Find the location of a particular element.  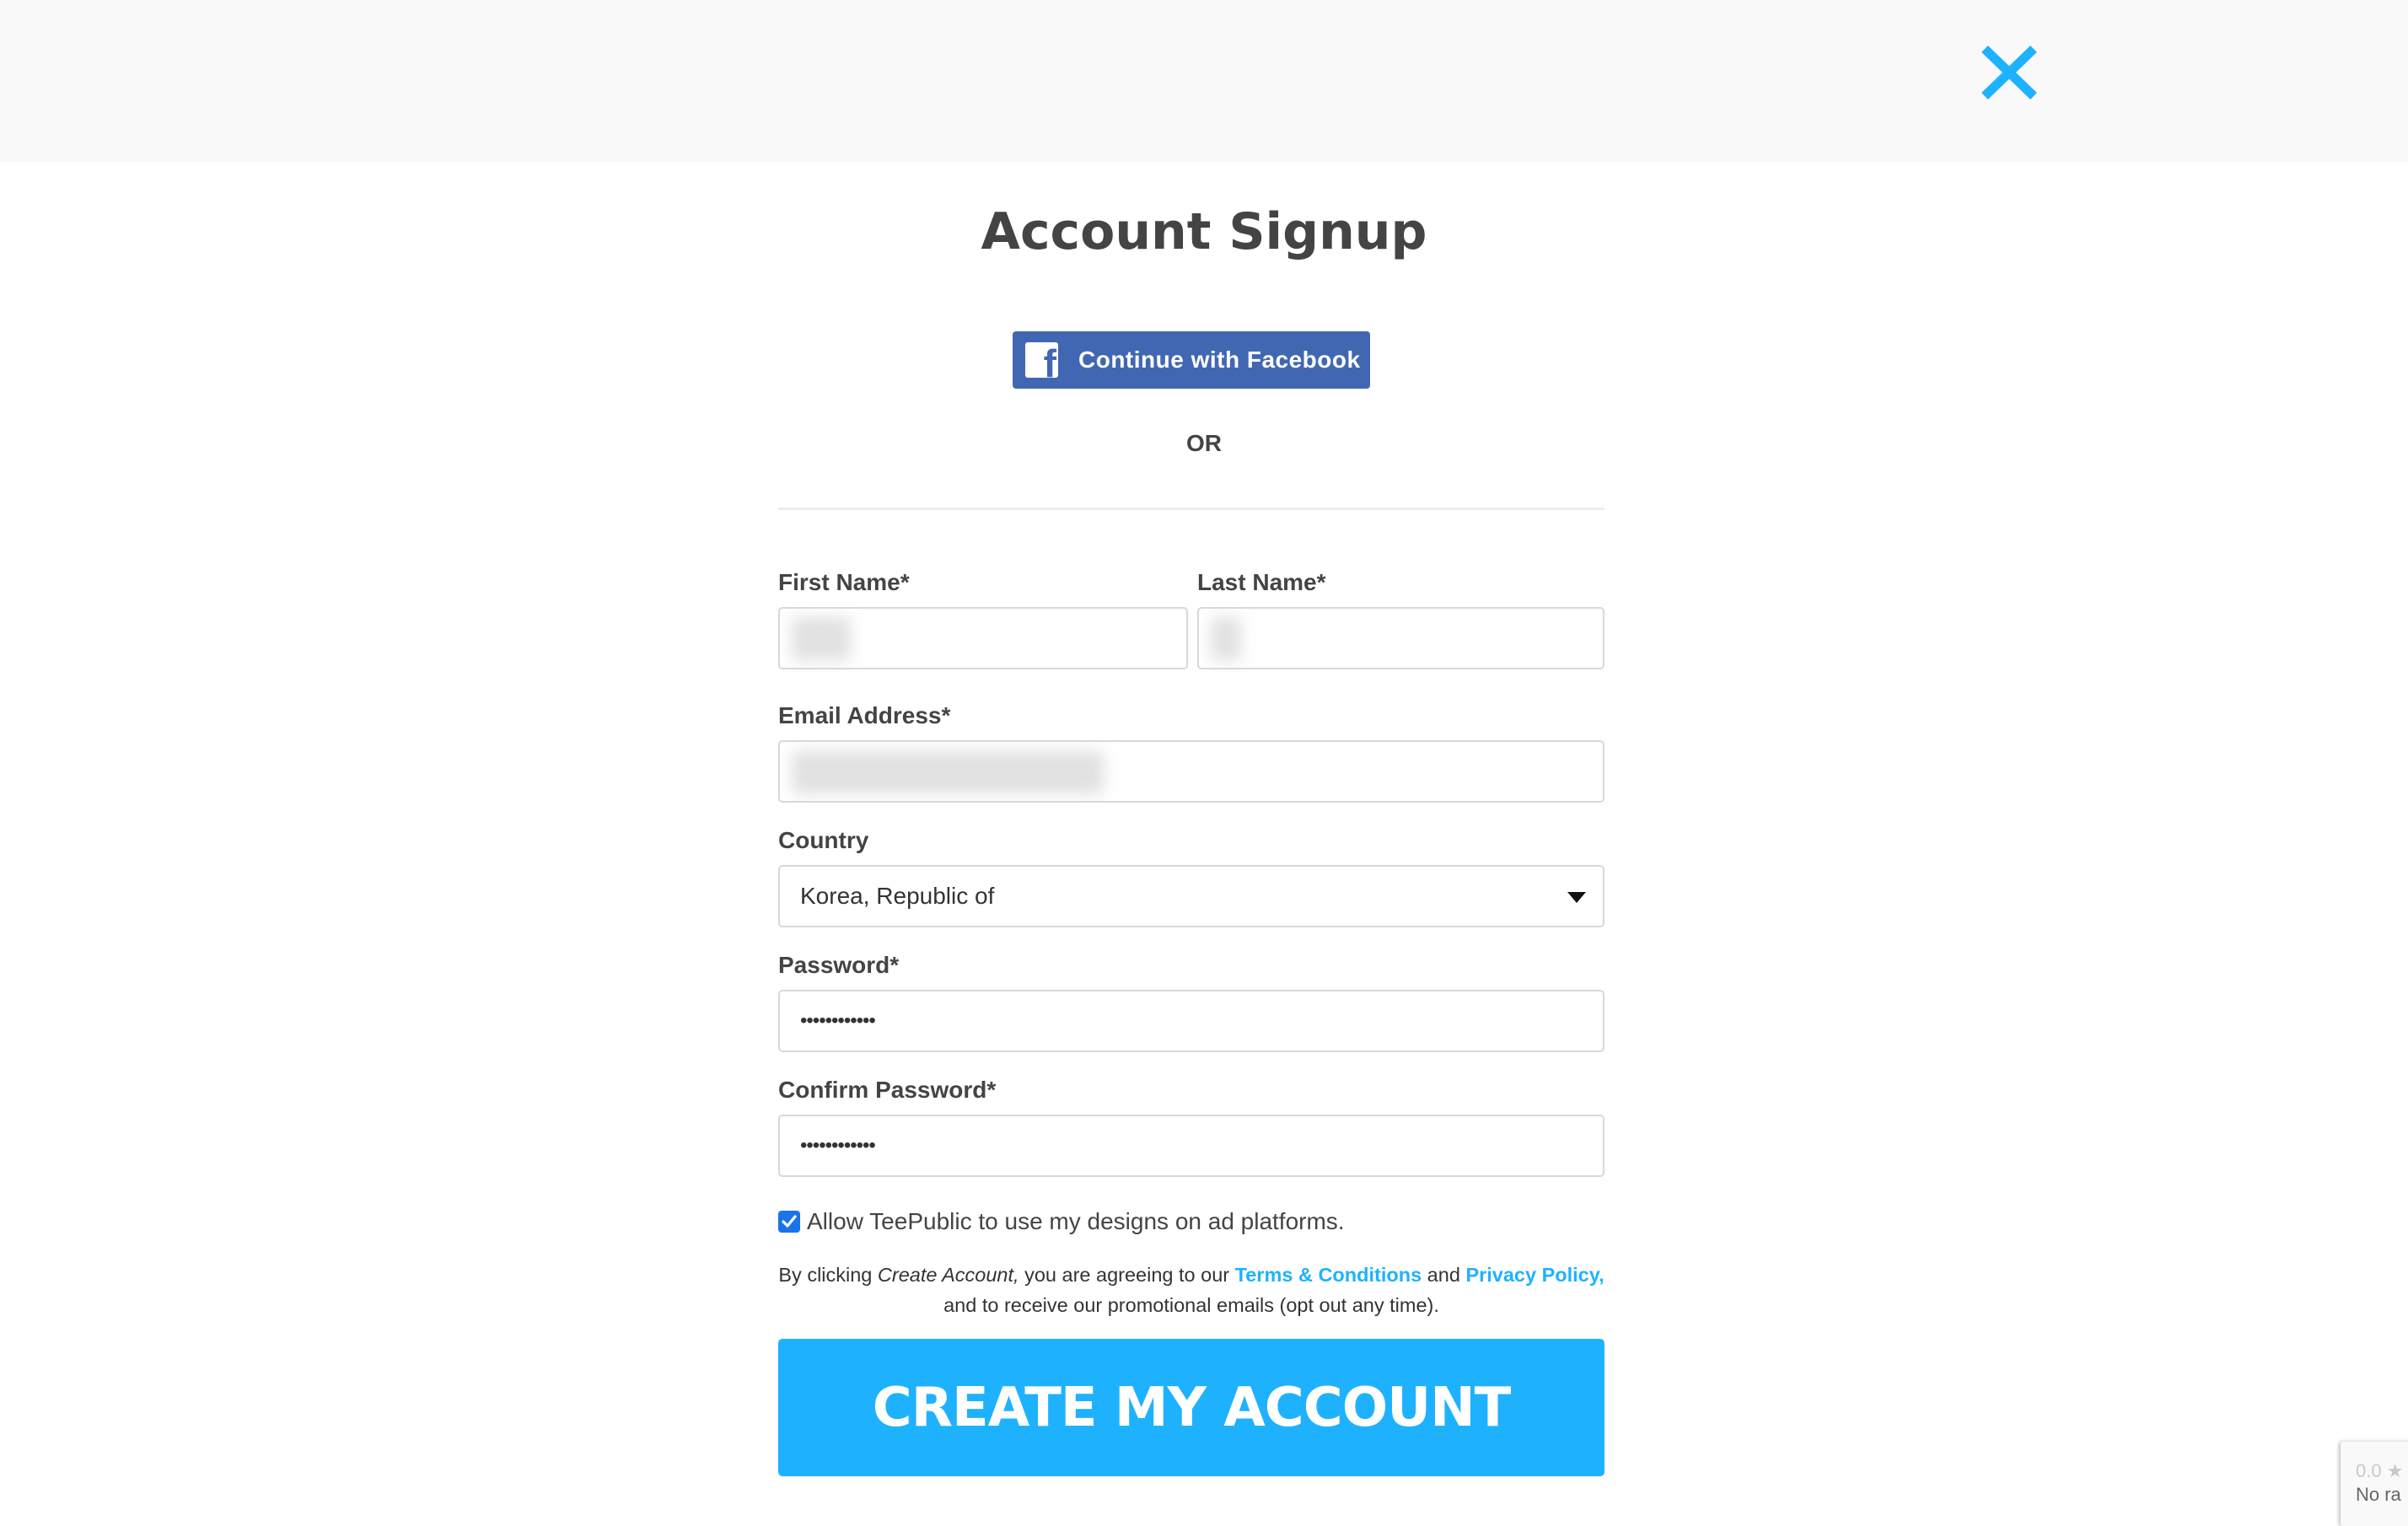

last-name-input is located at coordinates (1400, 638).